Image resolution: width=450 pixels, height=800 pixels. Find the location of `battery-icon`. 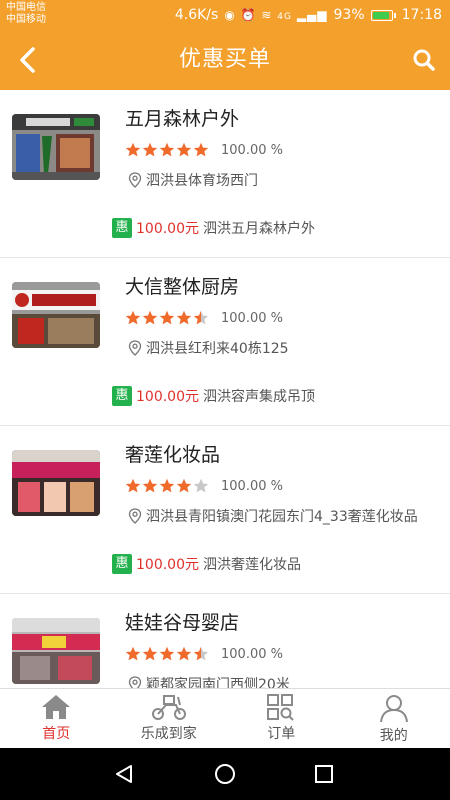

battery-icon is located at coordinates (383, 15).